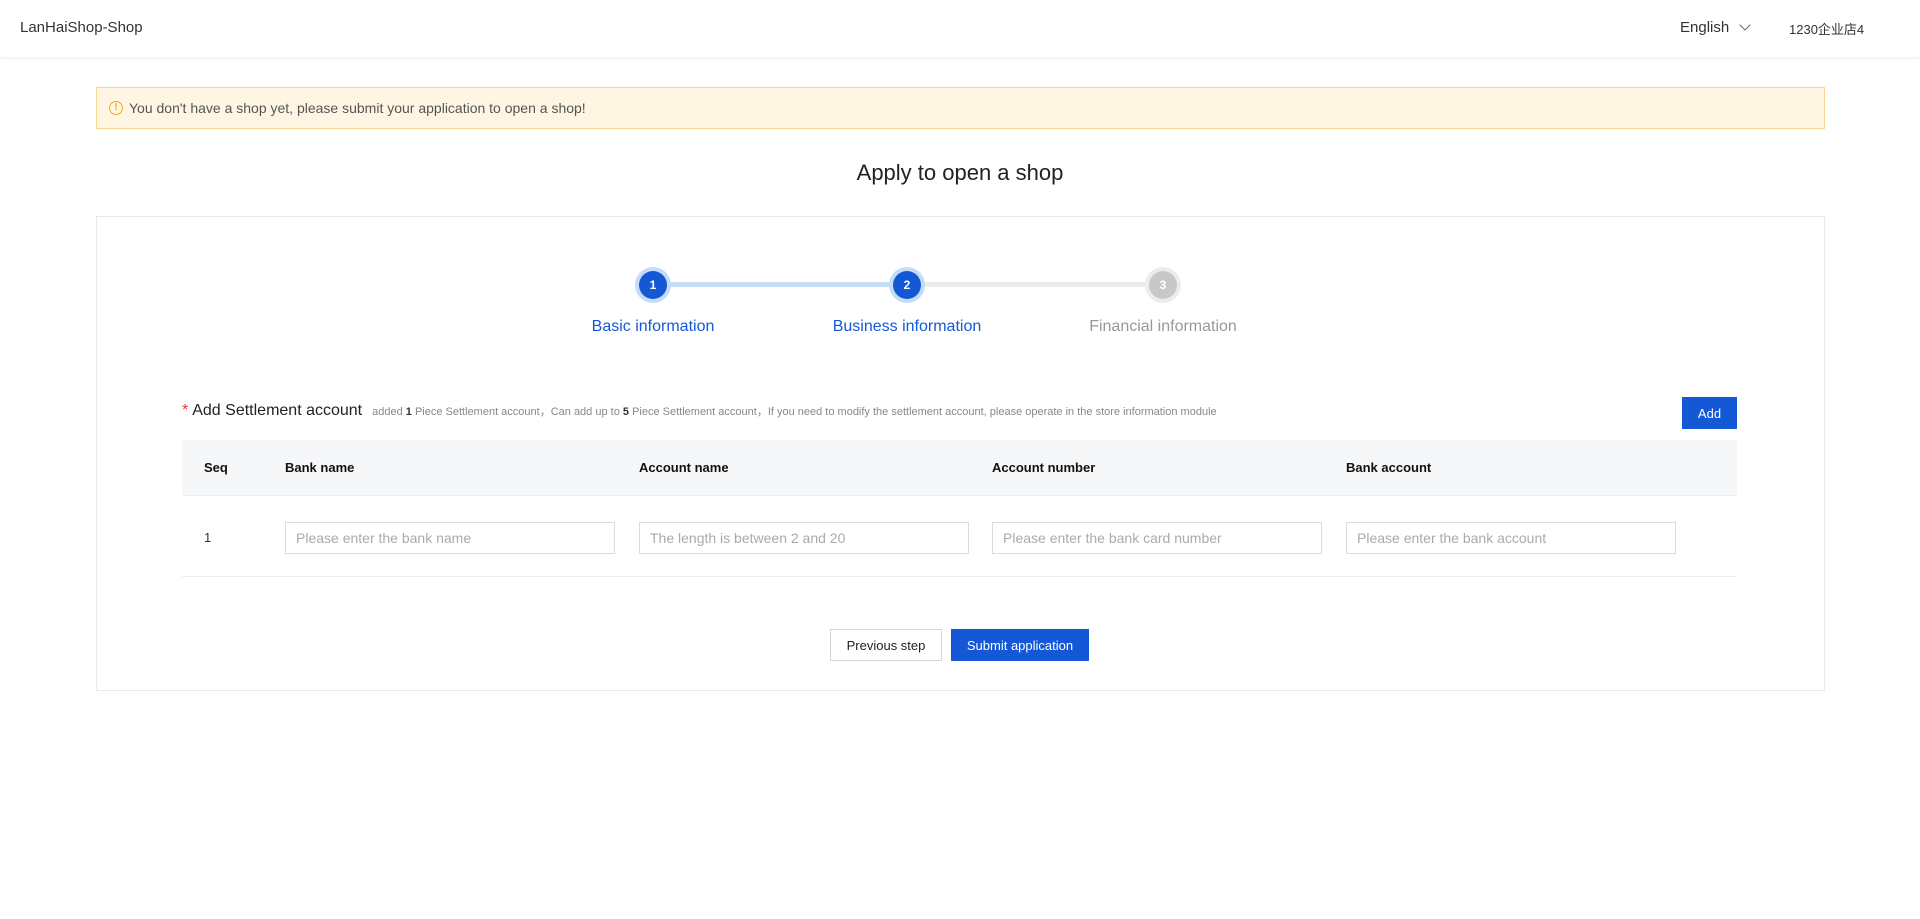 The height and width of the screenshot is (919, 1920). What do you see at coordinates (1511, 538) in the screenshot?
I see `bank-account-input` at bounding box center [1511, 538].